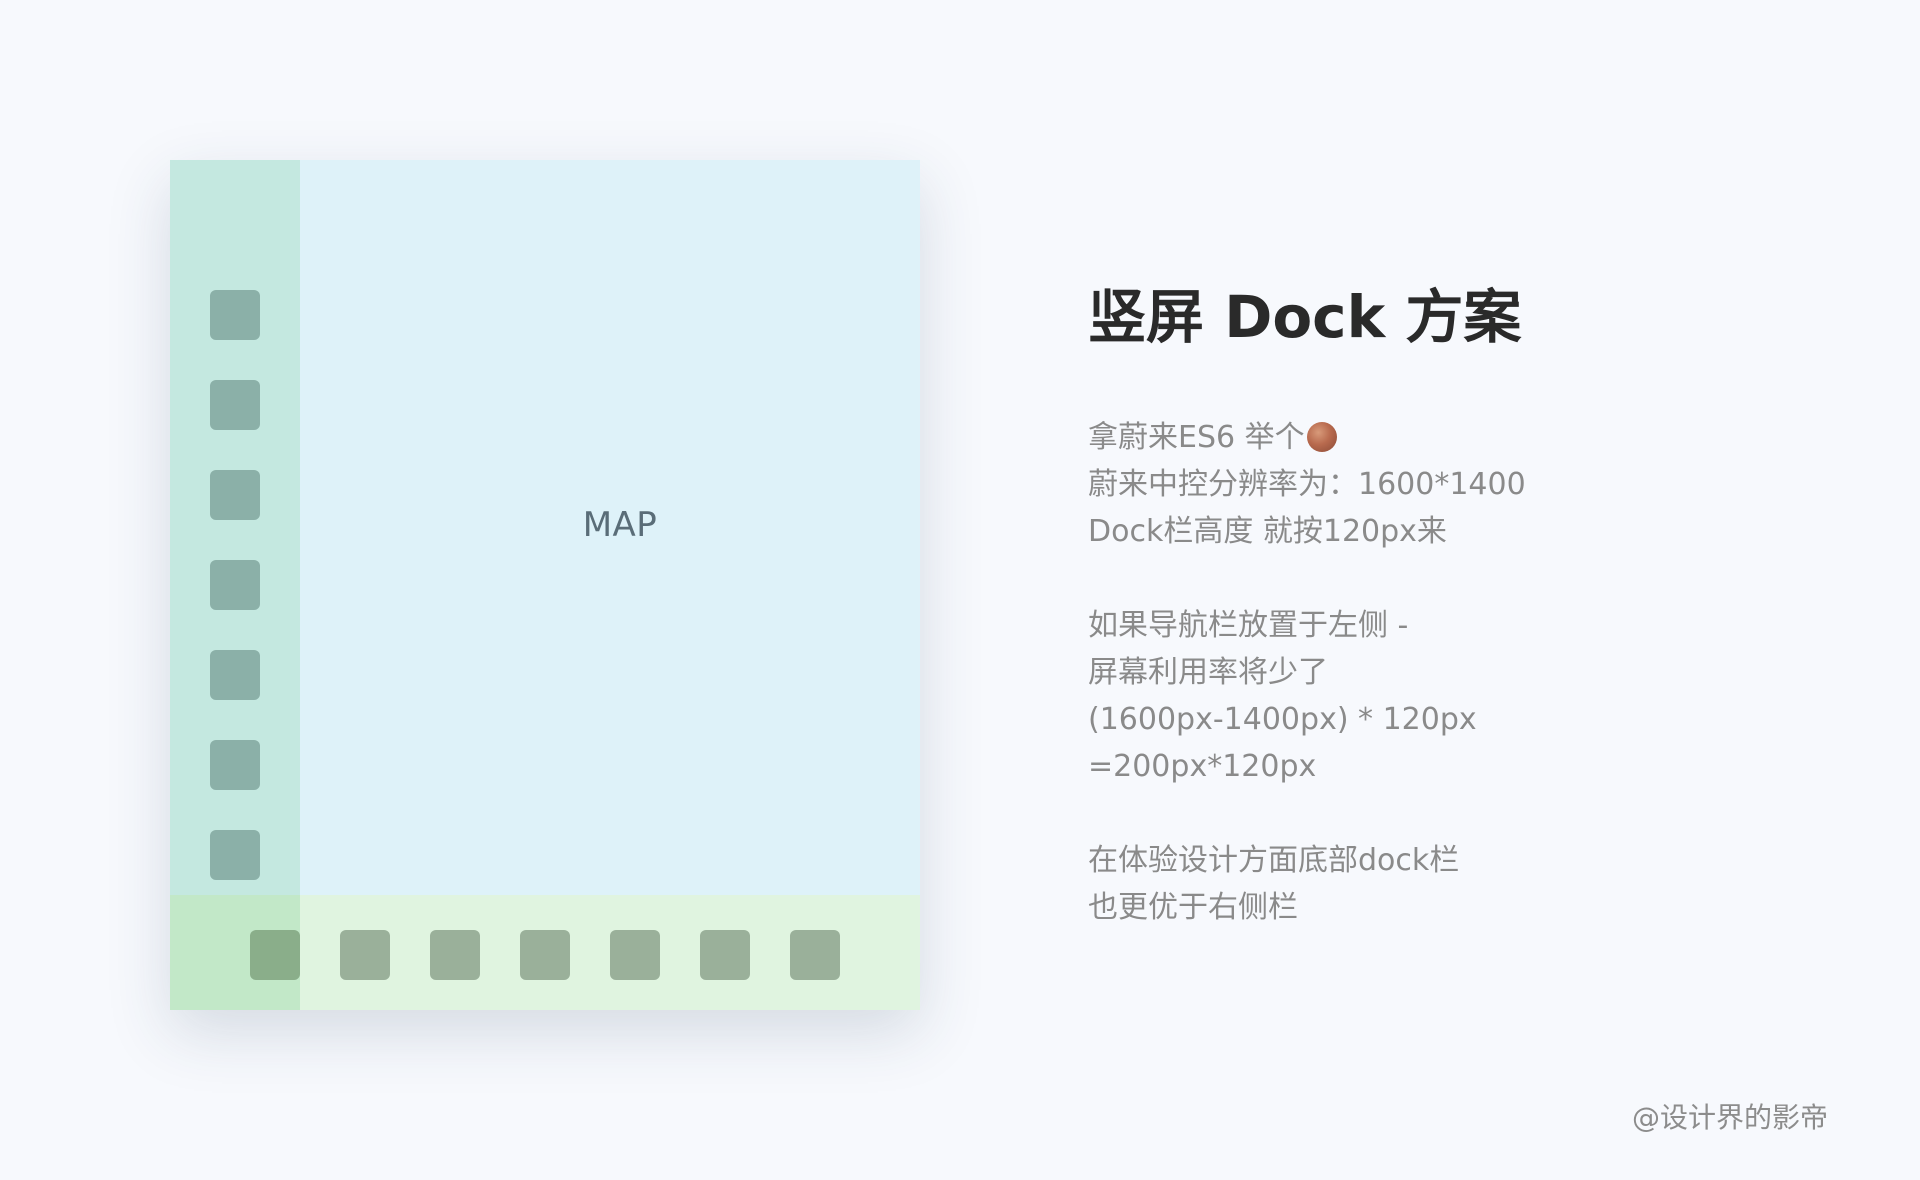 The image size is (1920, 1180). What do you see at coordinates (1321, 437) in the screenshot?
I see `ball-icon` at bounding box center [1321, 437].